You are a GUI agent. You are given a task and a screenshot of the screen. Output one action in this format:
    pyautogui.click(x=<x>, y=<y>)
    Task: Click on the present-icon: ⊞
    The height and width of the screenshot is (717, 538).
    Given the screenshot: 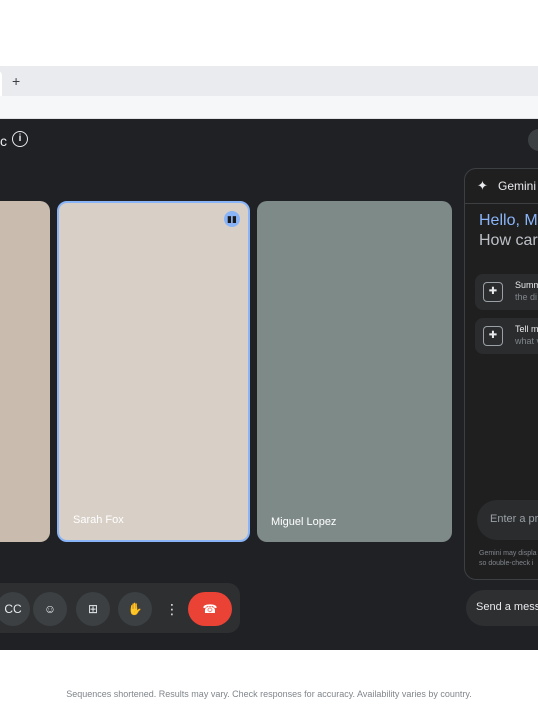 What is the action you would take?
    pyautogui.click(x=93, y=609)
    